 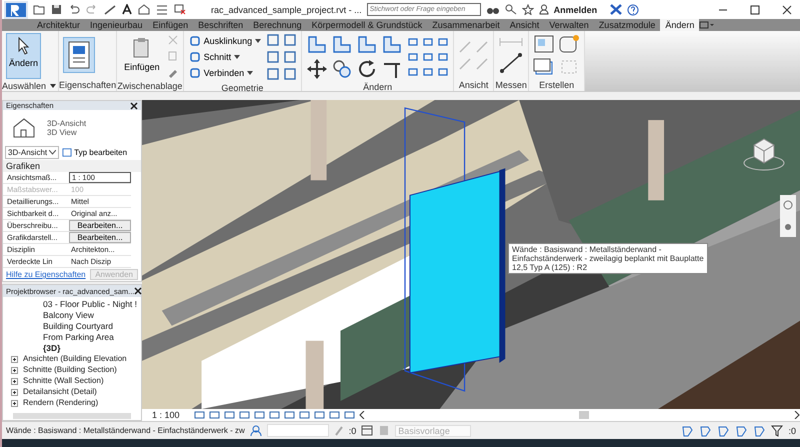 I want to click on ribbon-tab: Ingenieurbau, so click(x=116, y=25).